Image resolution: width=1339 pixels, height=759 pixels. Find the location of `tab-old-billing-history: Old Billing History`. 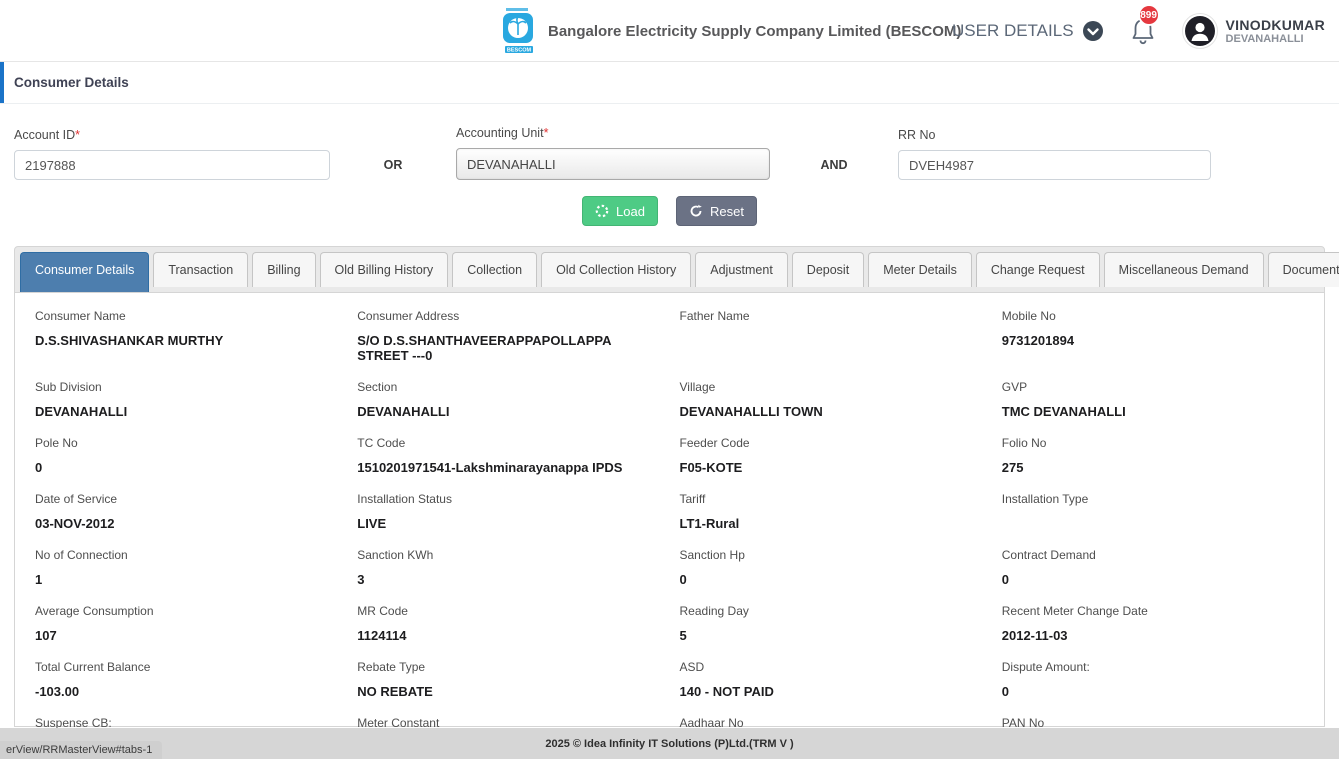

tab-old-billing-history: Old Billing History is located at coordinates (384, 269).